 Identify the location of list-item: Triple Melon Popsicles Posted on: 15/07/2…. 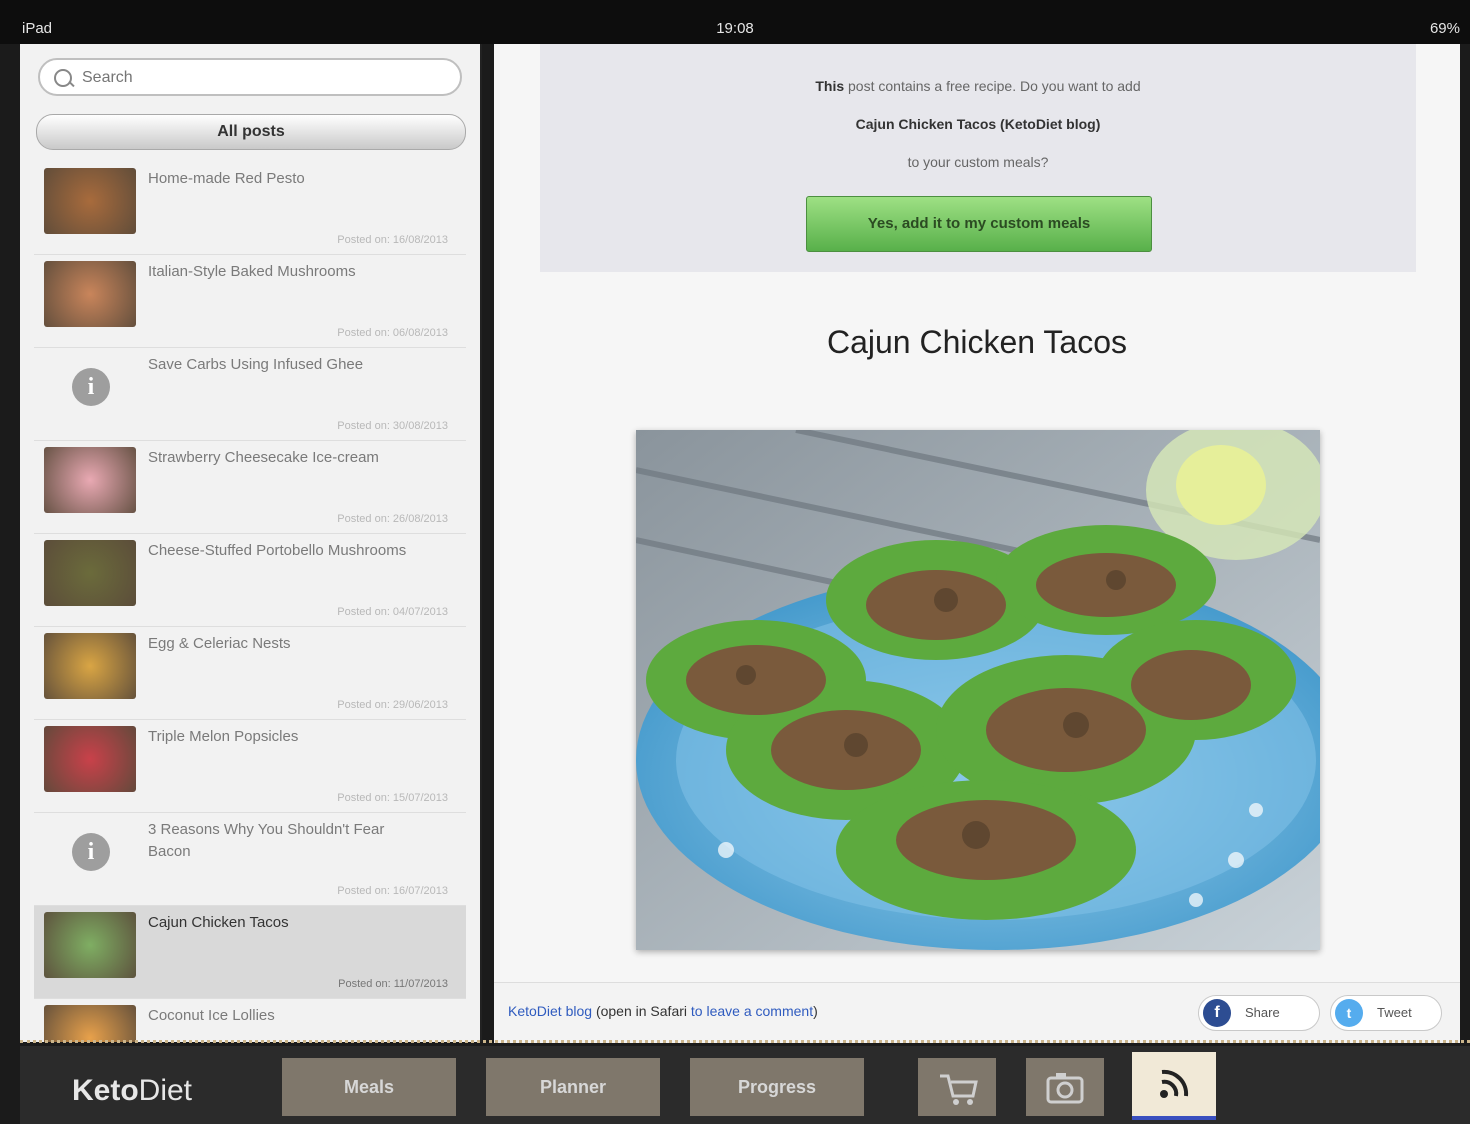
(250, 766).